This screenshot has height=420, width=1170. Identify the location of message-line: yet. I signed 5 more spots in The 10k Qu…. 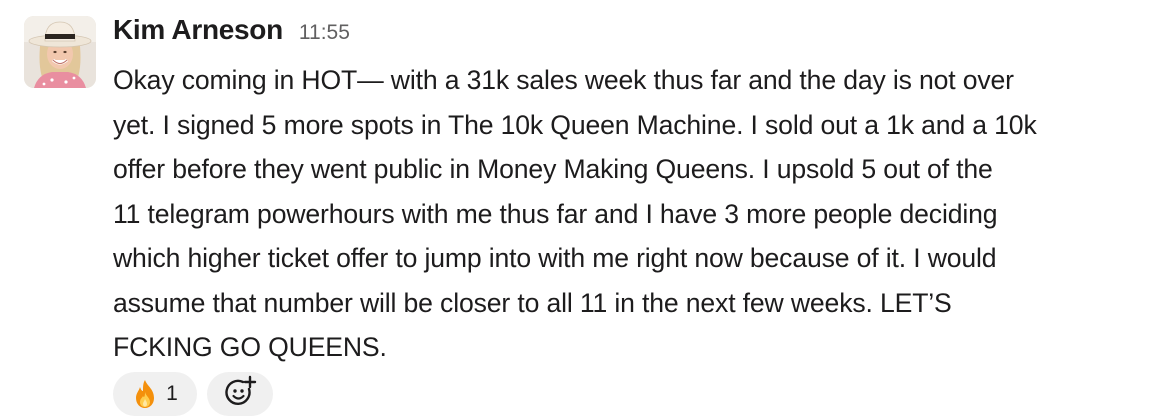
(575, 124).